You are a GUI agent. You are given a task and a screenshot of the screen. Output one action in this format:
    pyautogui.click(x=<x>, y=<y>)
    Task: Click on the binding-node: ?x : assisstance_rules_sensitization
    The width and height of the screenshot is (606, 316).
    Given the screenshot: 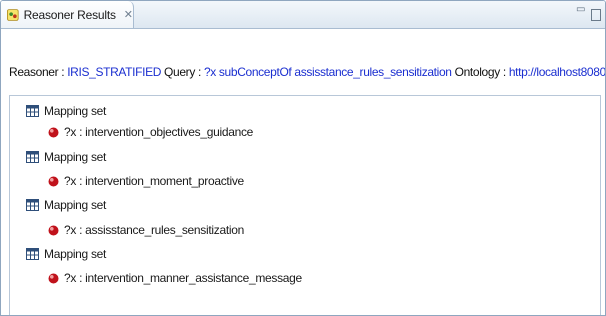 What is the action you would take?
    pyautogui.click(x=146, y=230)
    